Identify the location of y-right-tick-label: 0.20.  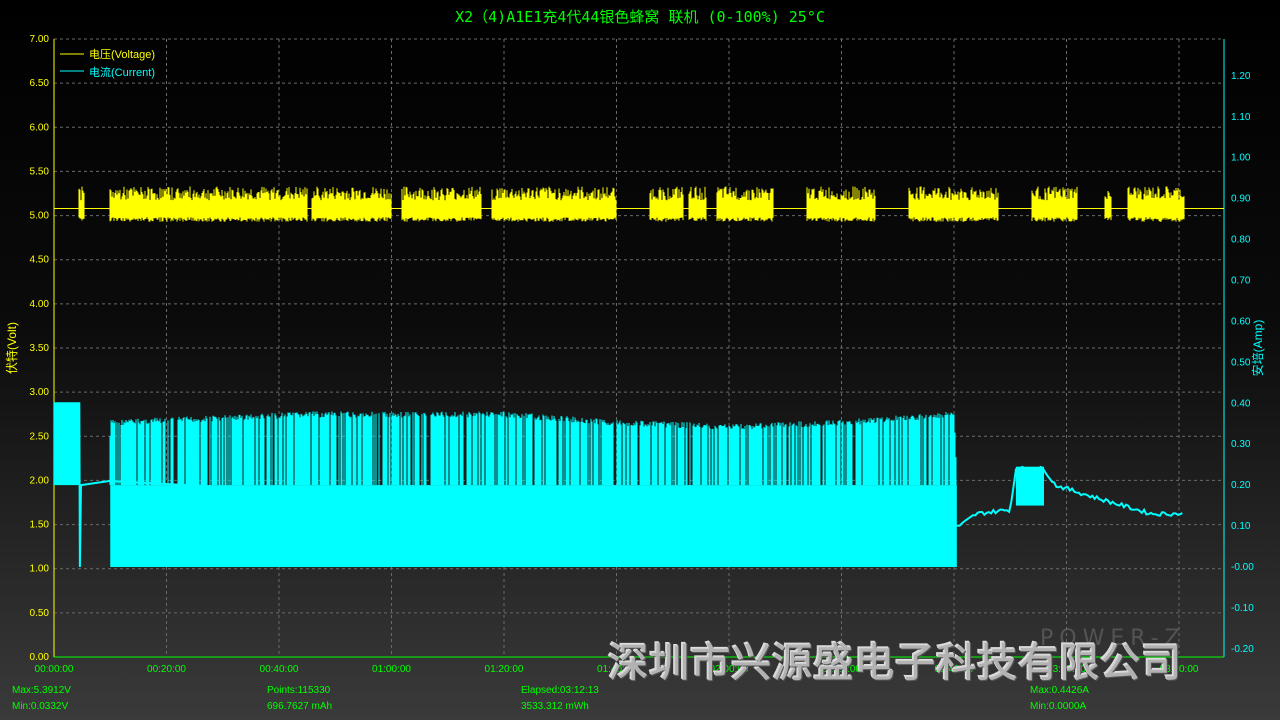
(1241, 485).